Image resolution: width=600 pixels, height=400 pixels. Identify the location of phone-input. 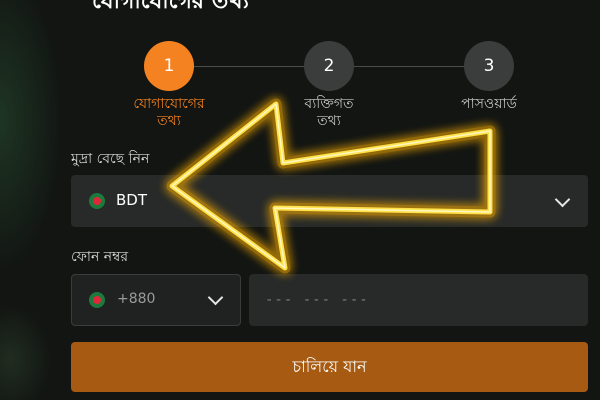
(418, 300).